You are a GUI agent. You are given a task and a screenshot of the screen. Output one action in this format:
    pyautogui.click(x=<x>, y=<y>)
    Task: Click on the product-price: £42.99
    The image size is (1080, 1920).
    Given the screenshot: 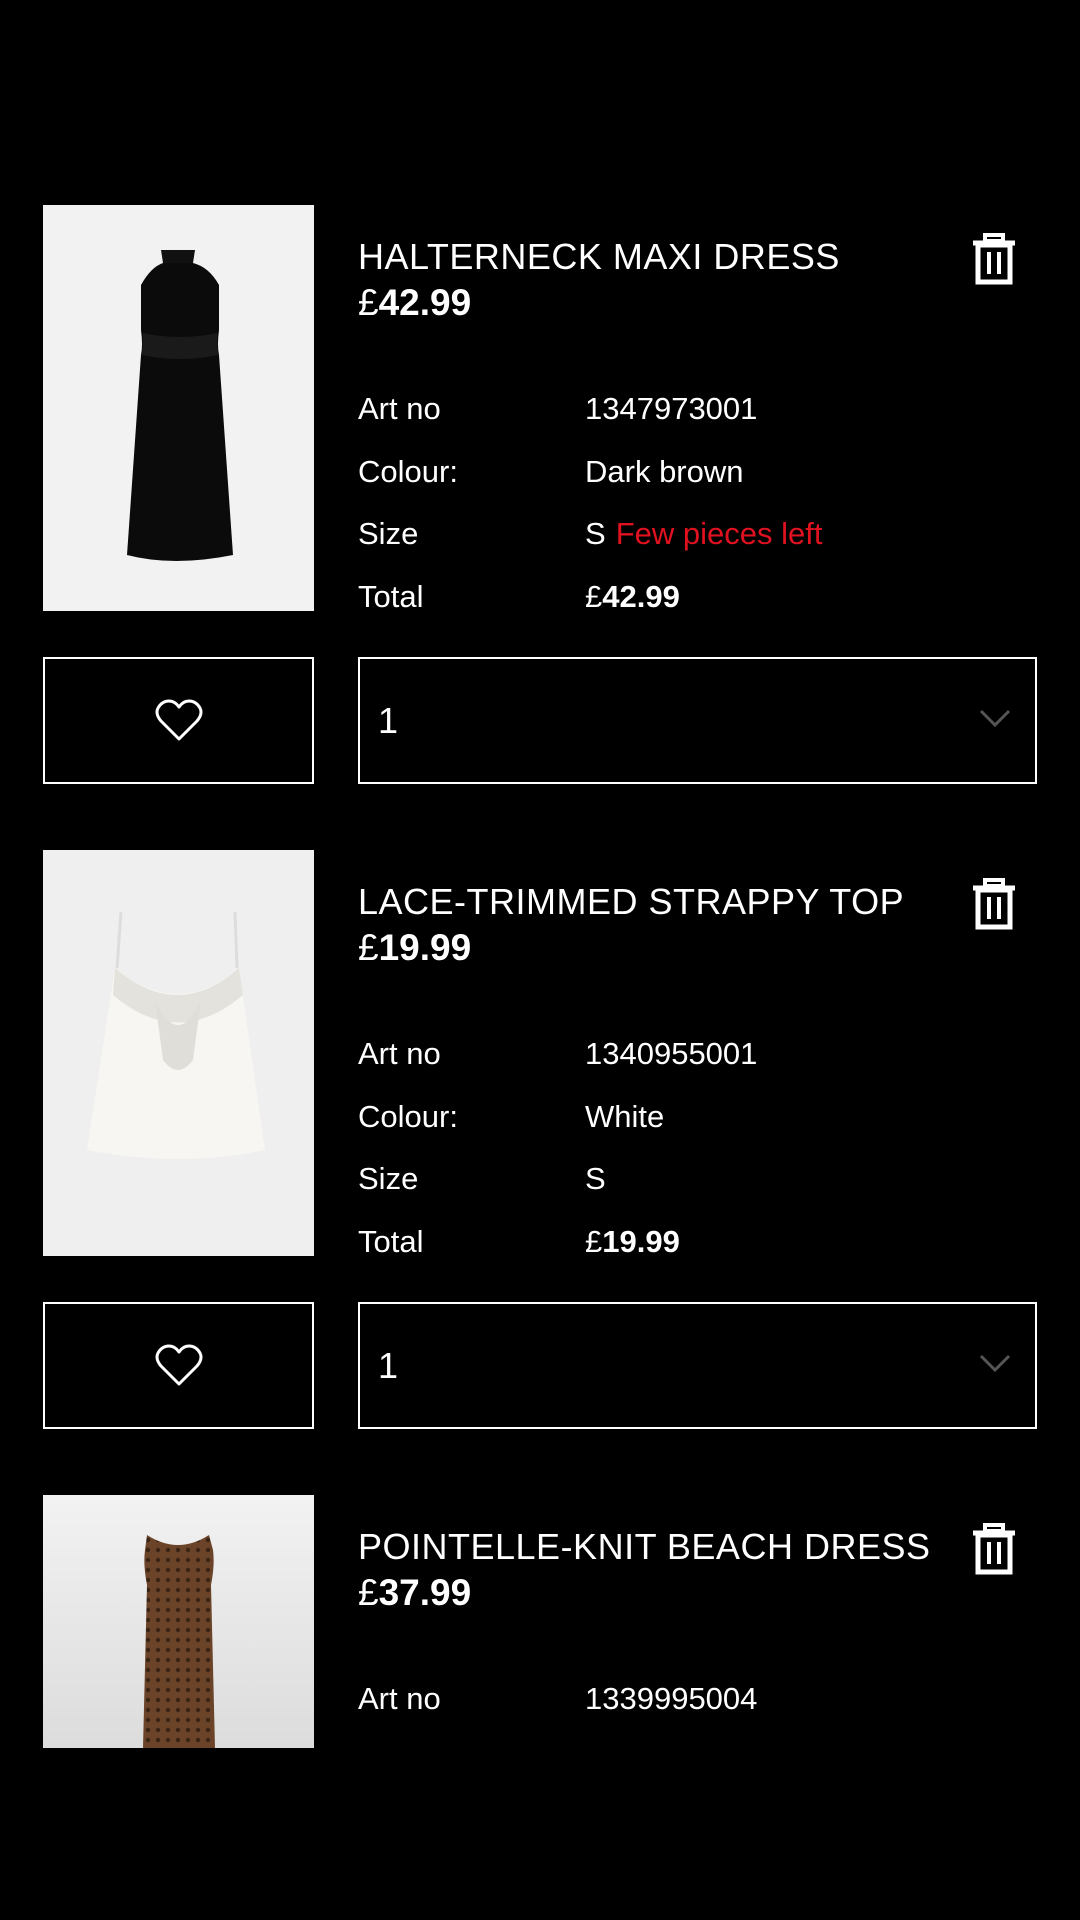 What is the action you would take?
    pyautogui.click(x=414, y=303)
    